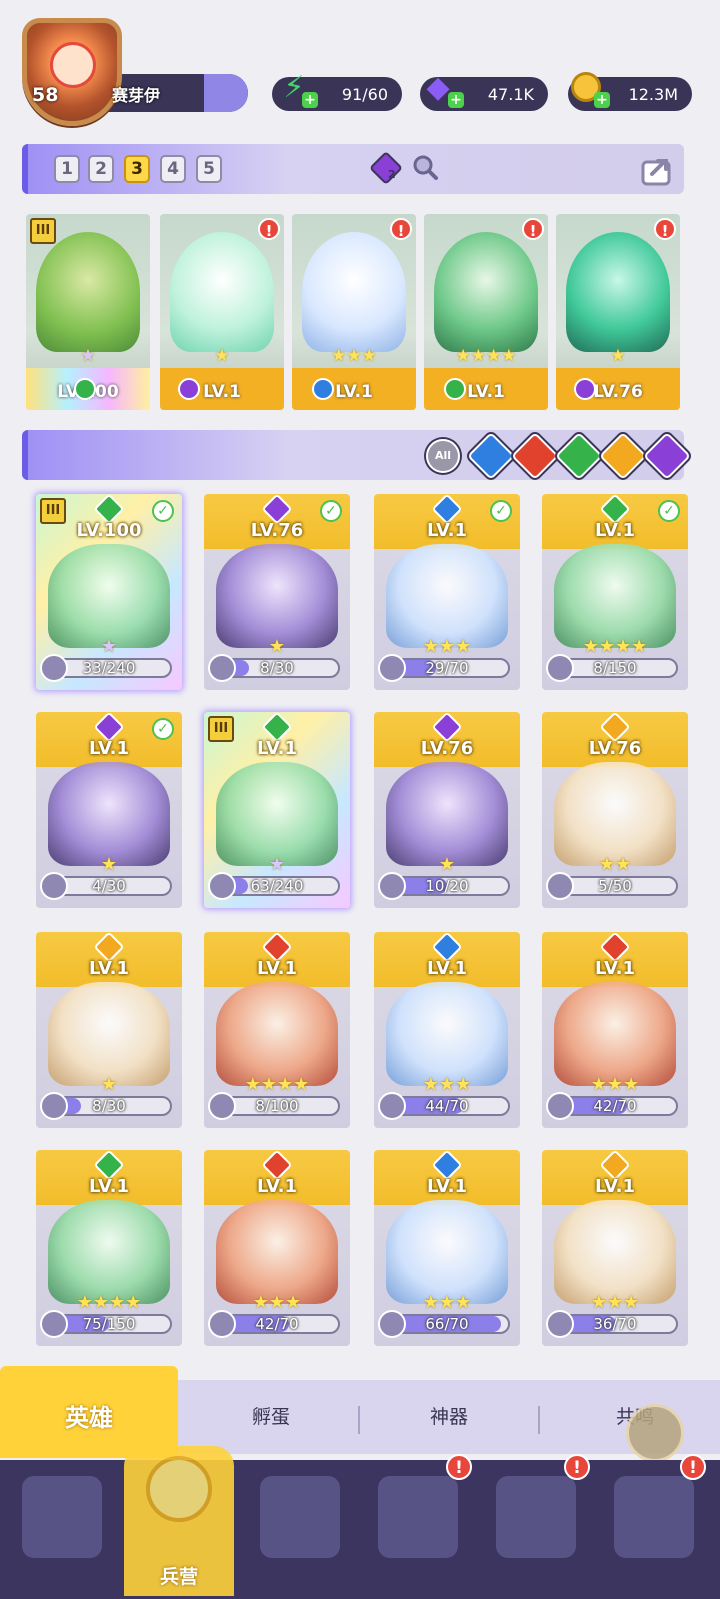 The height and width of the screenshot is (1599, 720). I want to click on share-button, so click(657, 169).